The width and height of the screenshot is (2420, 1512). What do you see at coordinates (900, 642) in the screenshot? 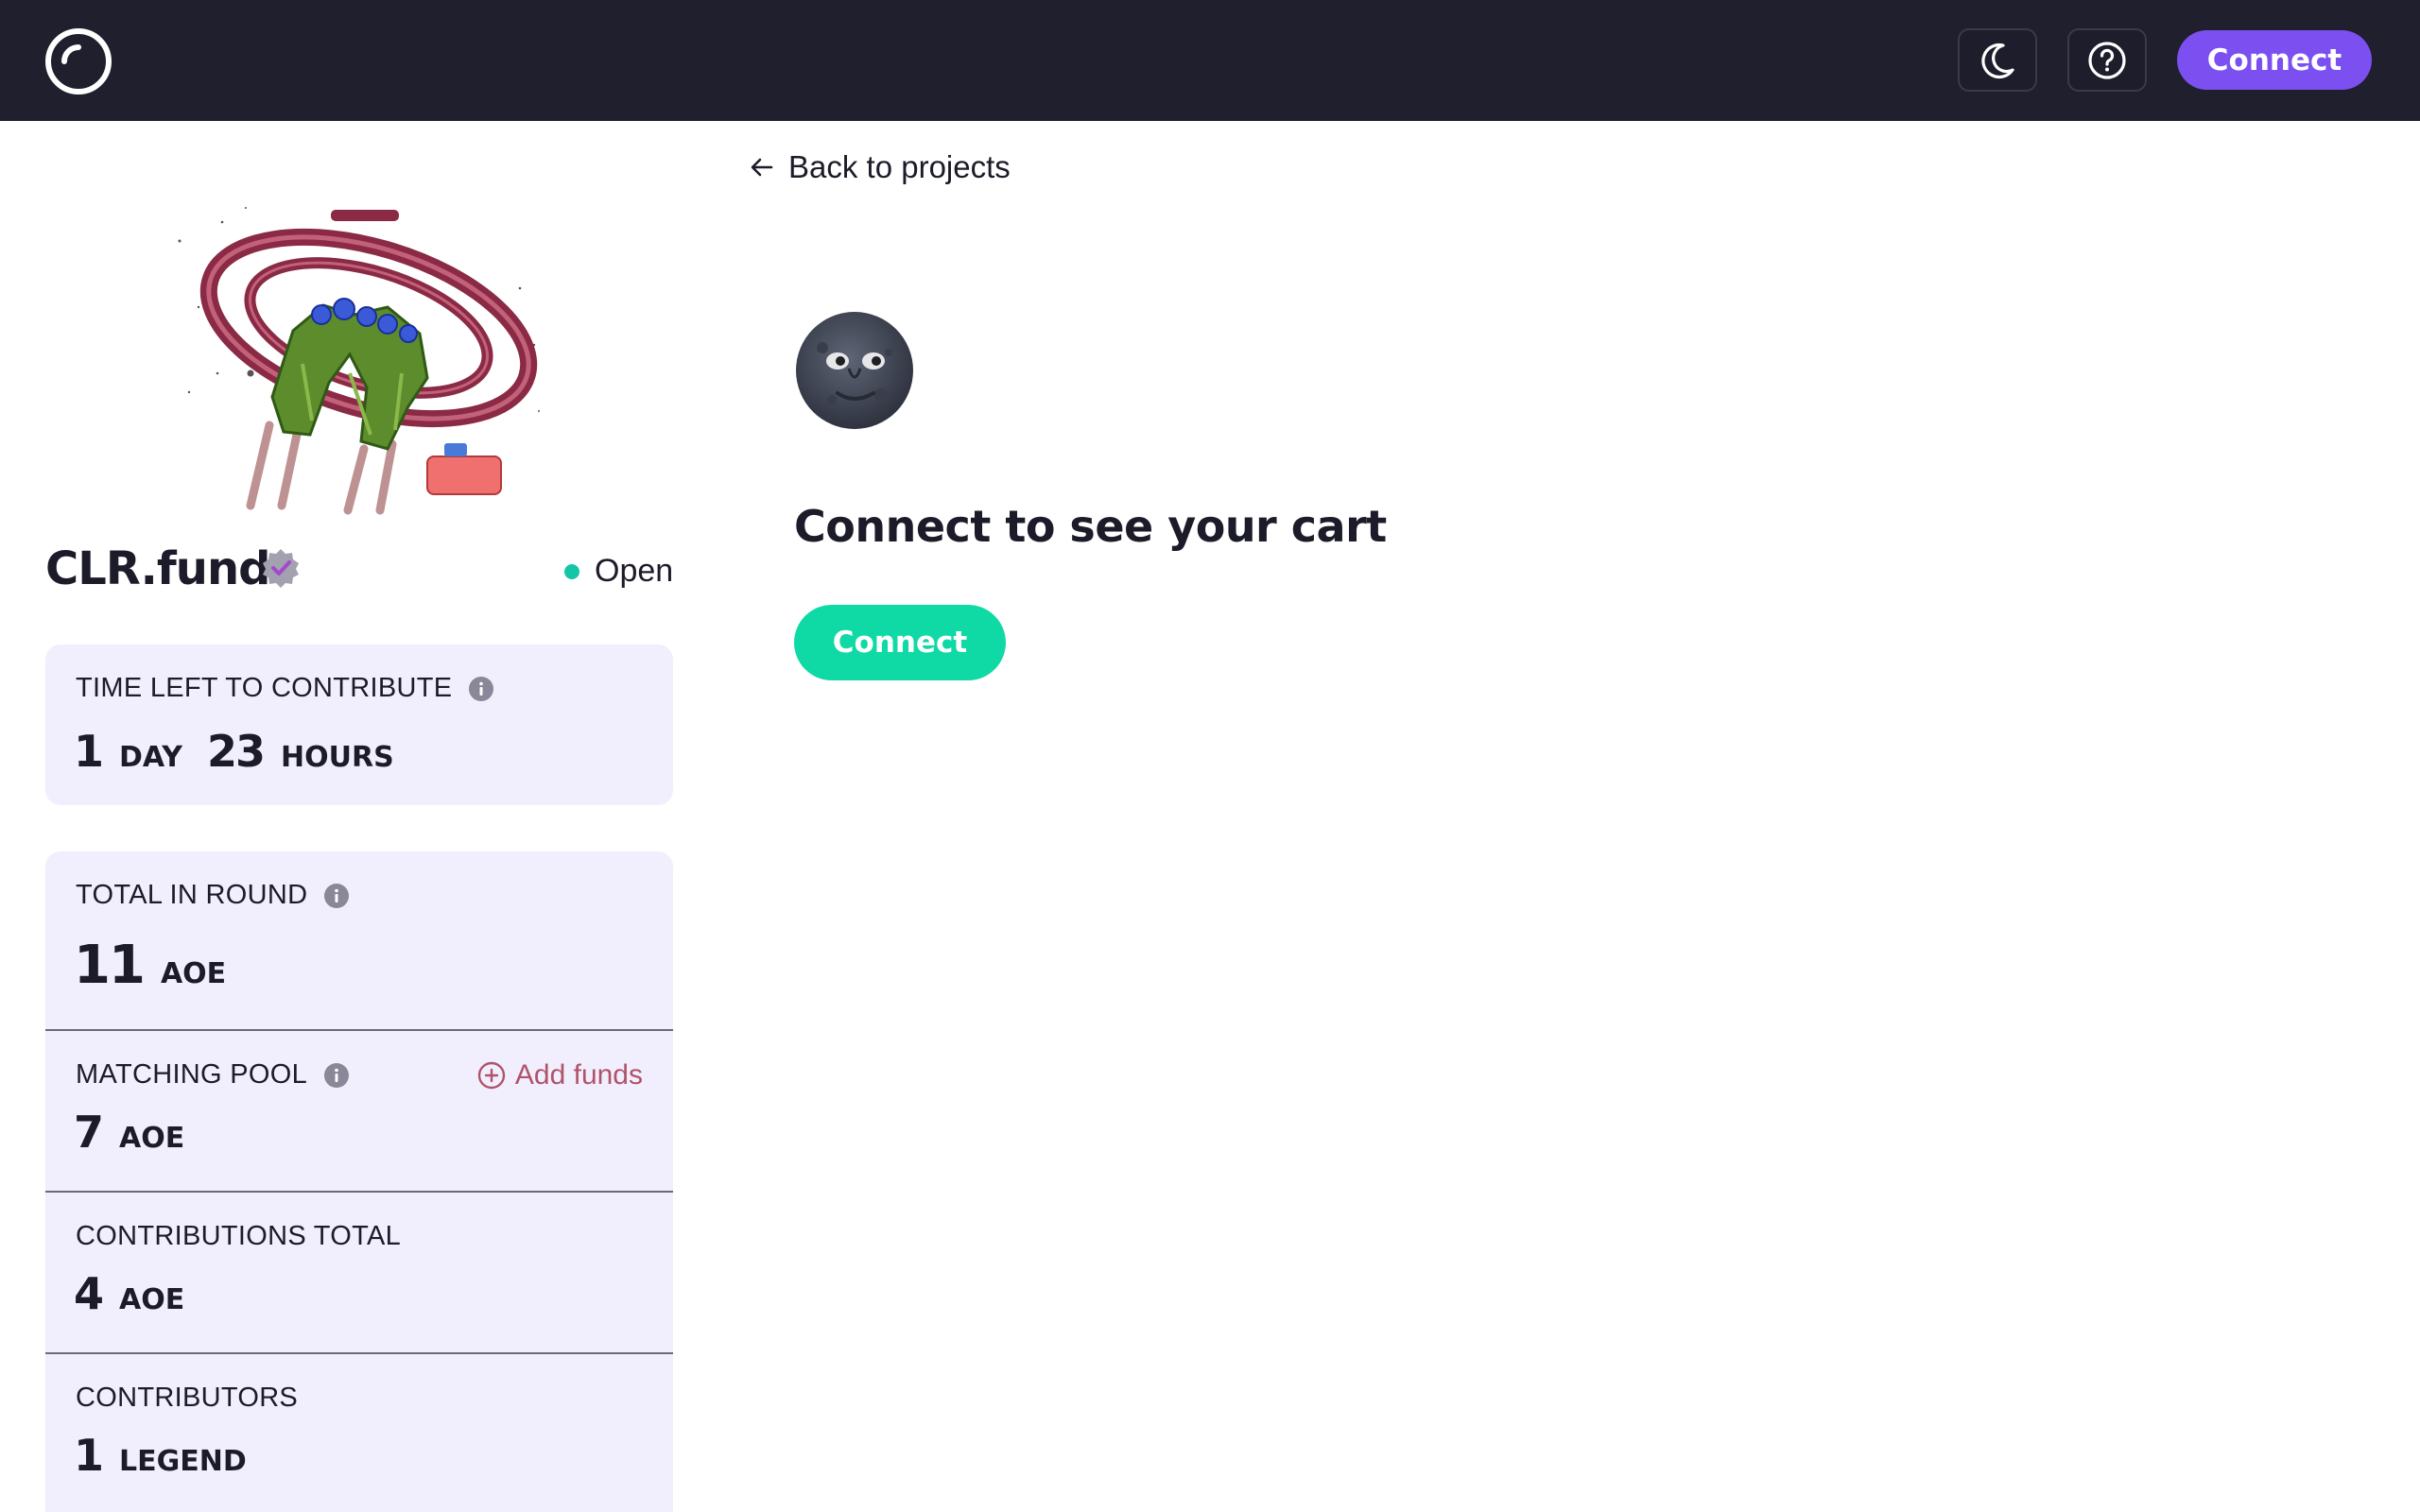
I see `connect-button: Connect` at bounding box center [900, 642].